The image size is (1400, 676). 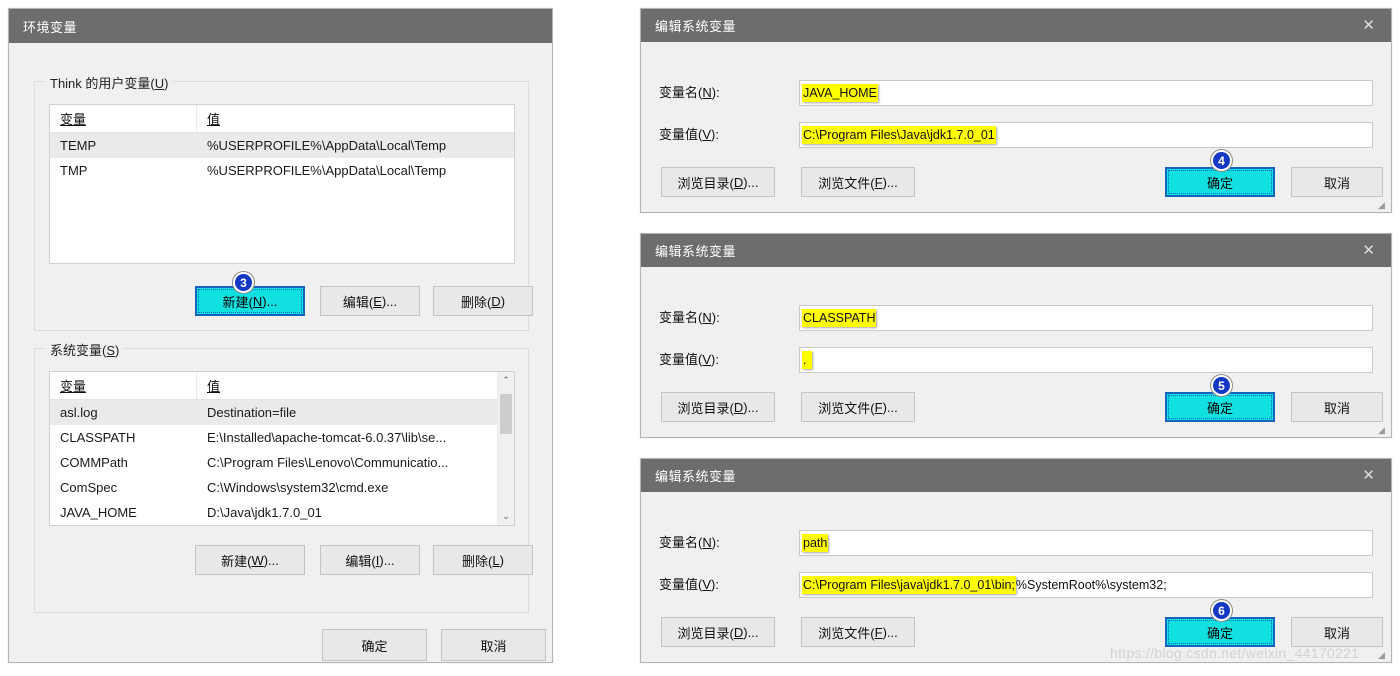 What do you see at coordinates (506, 414) in the screenshot?
I see `scrollbar-thumb` at bounding box center [506, 414].